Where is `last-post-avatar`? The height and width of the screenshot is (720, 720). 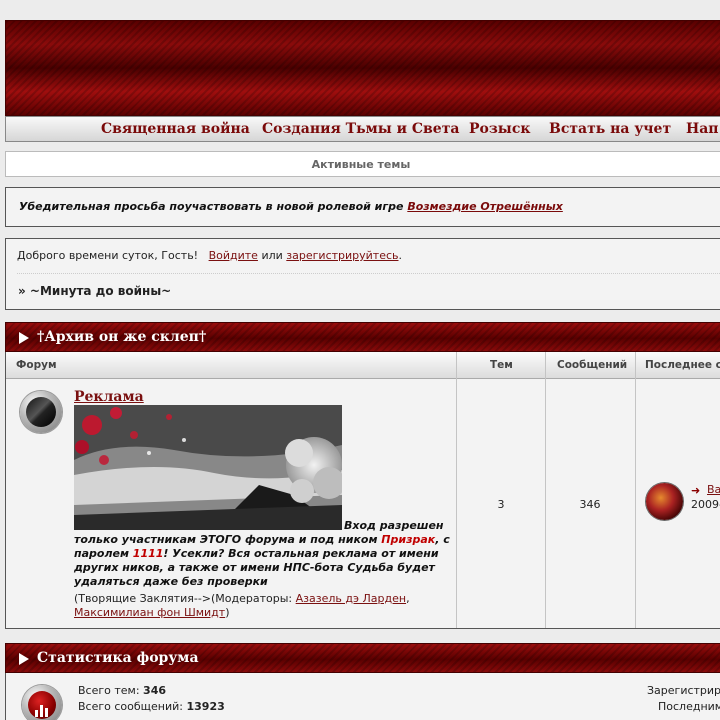 last-post-avatar is located at coordinates (664, 501).